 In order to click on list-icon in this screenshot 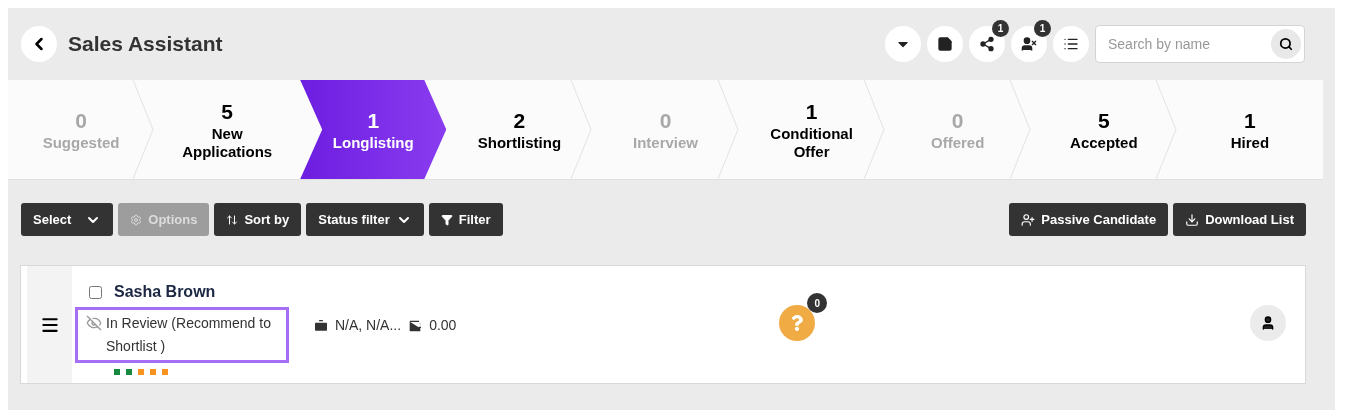, I will do `click(1071, 44)`.